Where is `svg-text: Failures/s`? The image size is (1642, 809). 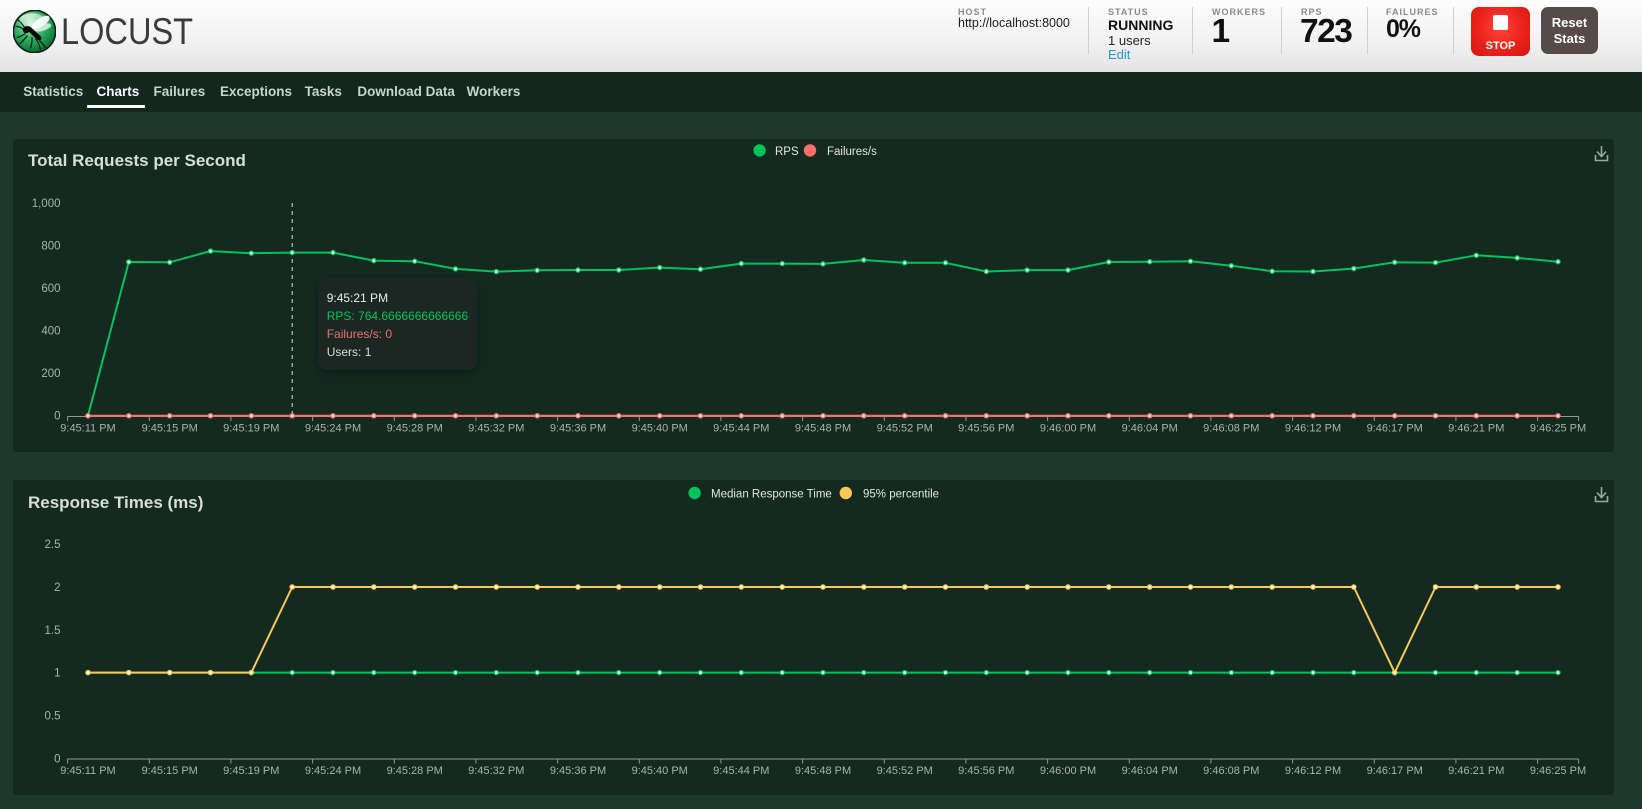
svg-text: Failures/s is located at coordinates (852, 152).